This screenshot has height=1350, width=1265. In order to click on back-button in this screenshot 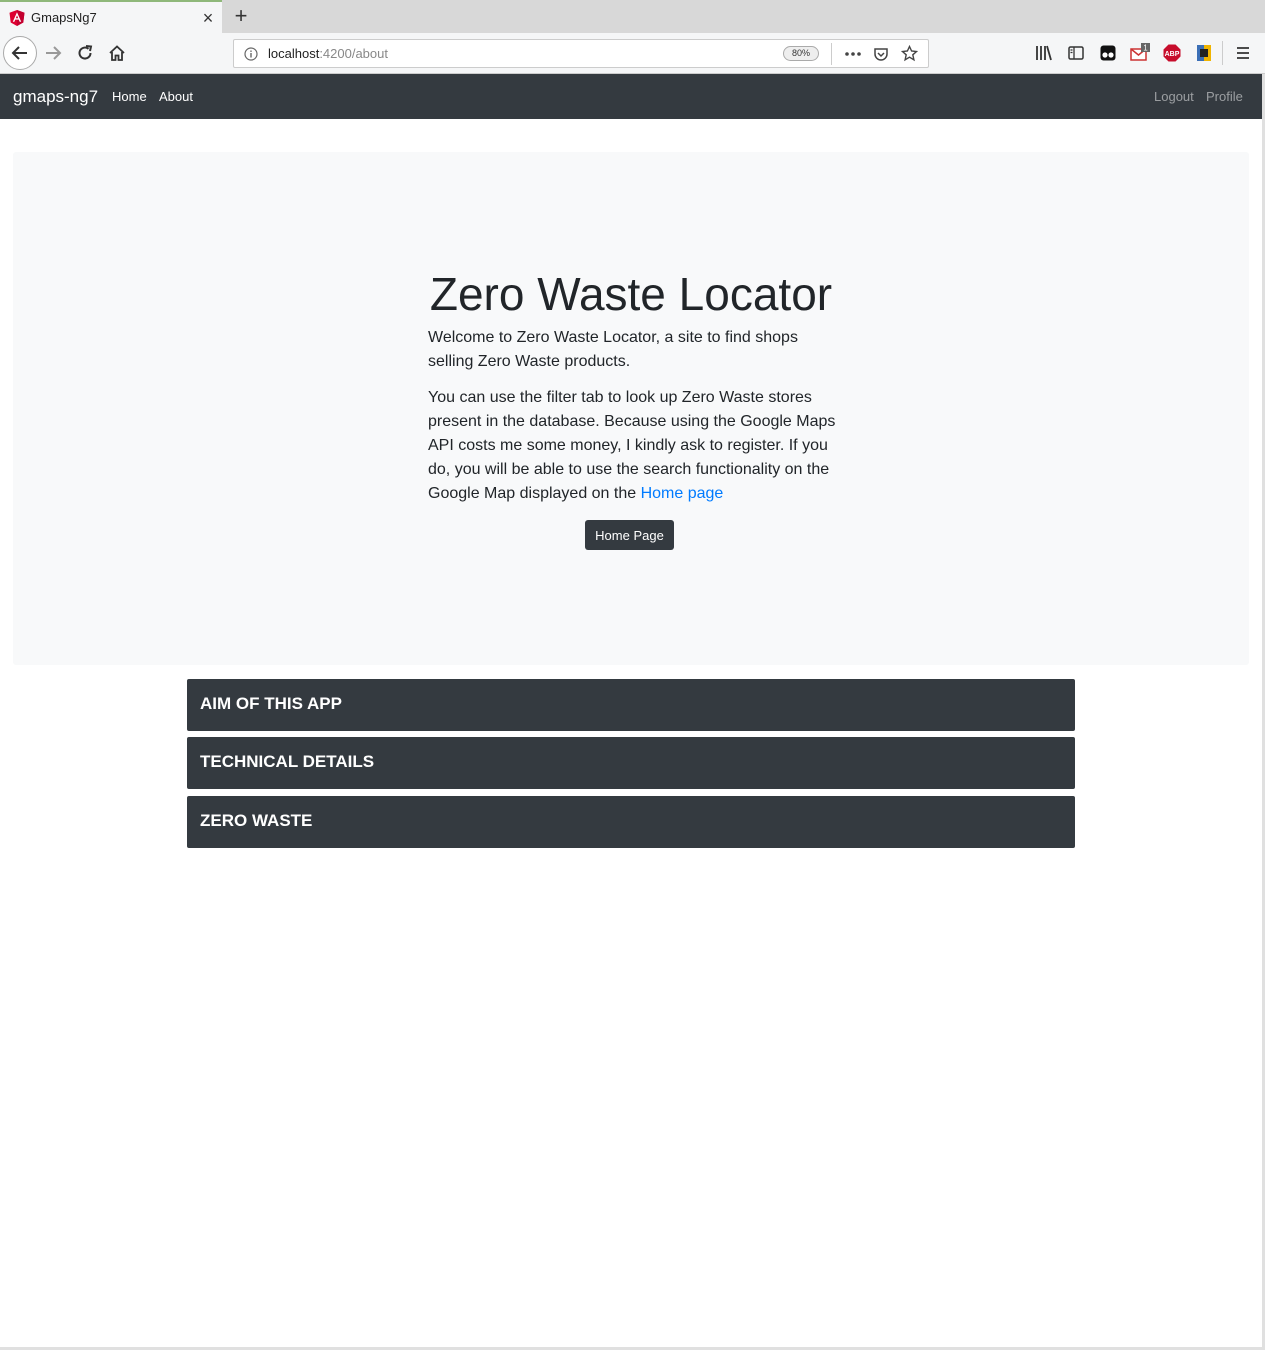, I will do `click(20, 53)`.